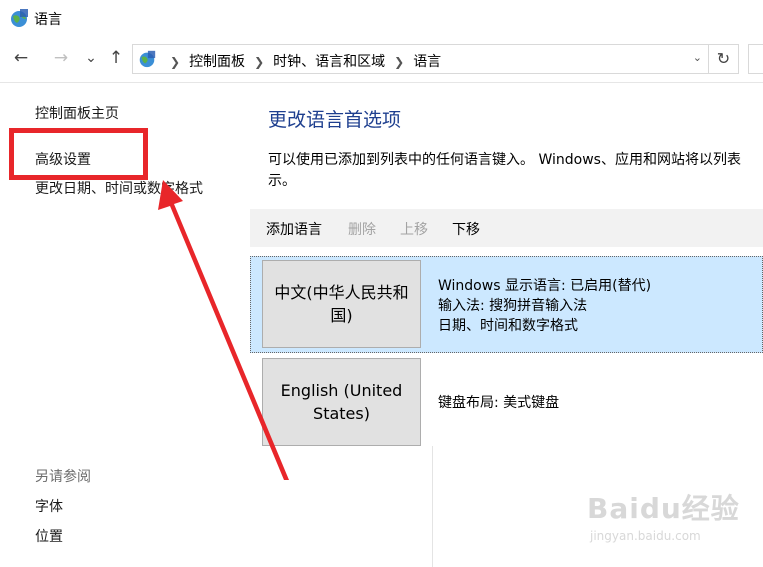 Image resolution: width=763 pixels, height=567 pixels. What do you see at coordinates (663, 508) in the screenshot?
I see `watermark-text: Baidu经验` at bounding box center [663, 508].